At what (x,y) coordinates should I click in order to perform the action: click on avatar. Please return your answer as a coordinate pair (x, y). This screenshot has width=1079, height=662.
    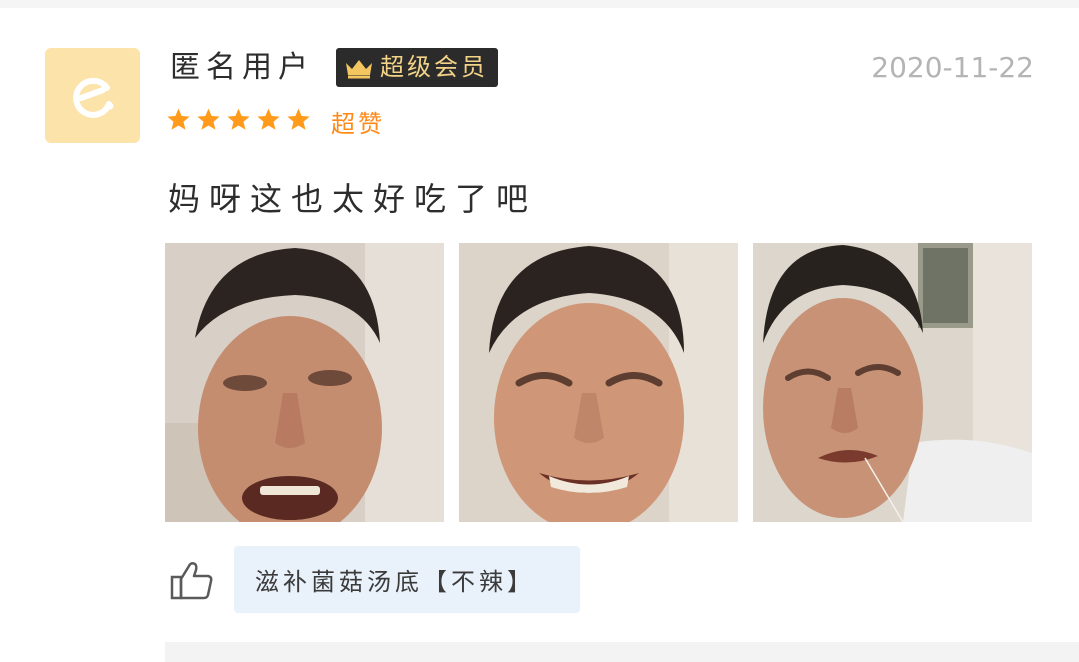
    Looking at the image, I should click on (92, 95).